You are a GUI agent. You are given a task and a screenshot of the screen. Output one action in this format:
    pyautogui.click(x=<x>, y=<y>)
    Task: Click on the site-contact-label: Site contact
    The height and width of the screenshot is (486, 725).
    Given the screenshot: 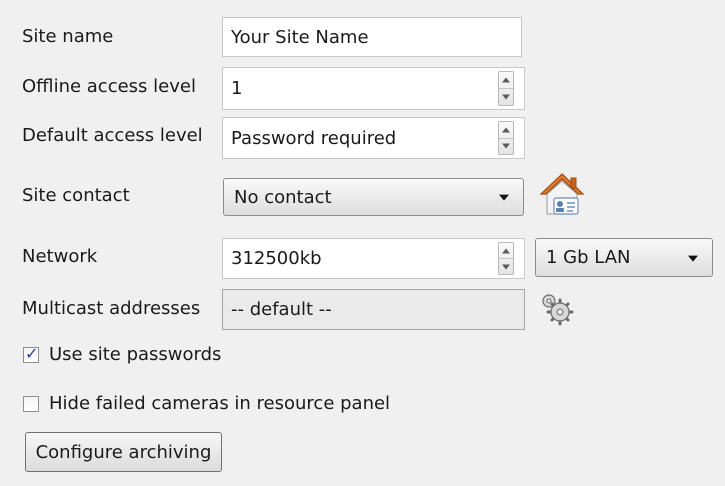 What is the action you would take?
    pyautogui.click(x=76, y=195)
    